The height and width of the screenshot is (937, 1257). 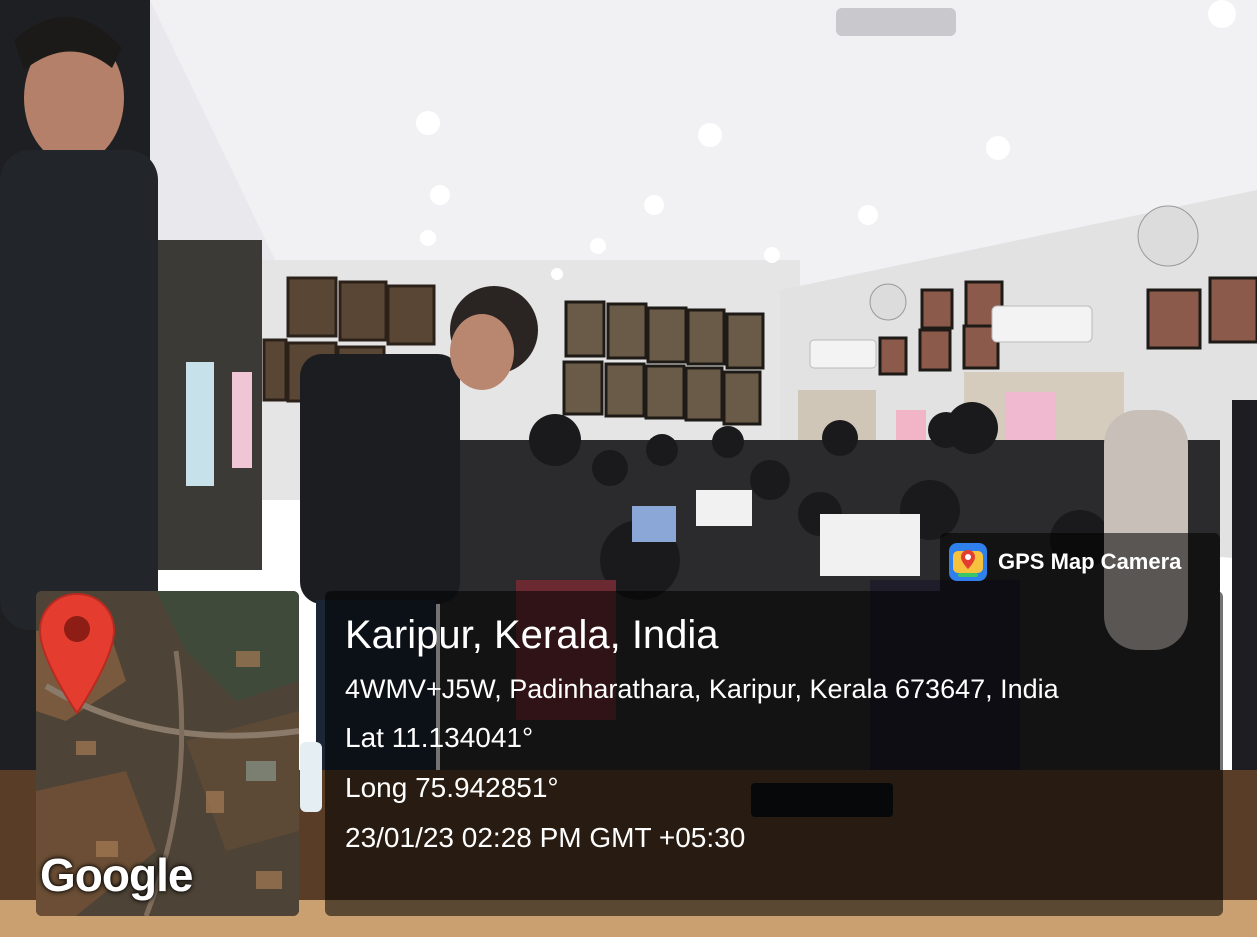 What do you see at coordinates (167, 753) in the screenshot?
I see `map-thumbnail: Google` at bounding box center [167, 753].